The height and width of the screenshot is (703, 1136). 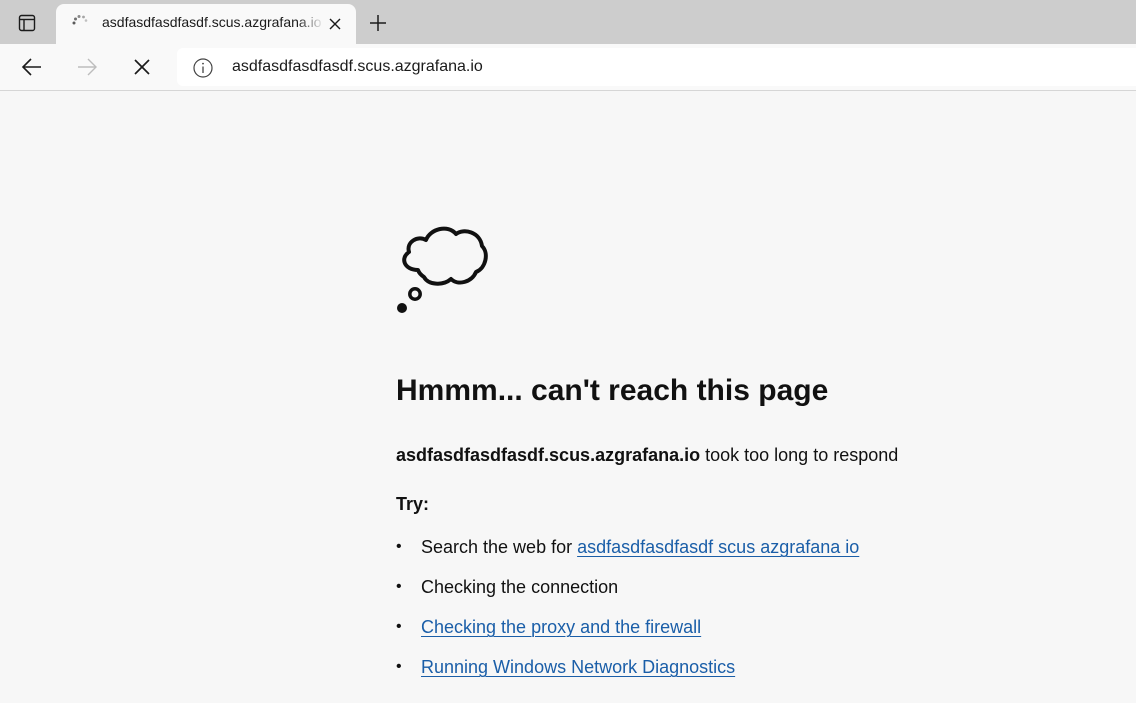 What do you see at coordinates (80, 20) in the screenshot?
I see `loading-spinner-icon` at bounding box center [80, 20].